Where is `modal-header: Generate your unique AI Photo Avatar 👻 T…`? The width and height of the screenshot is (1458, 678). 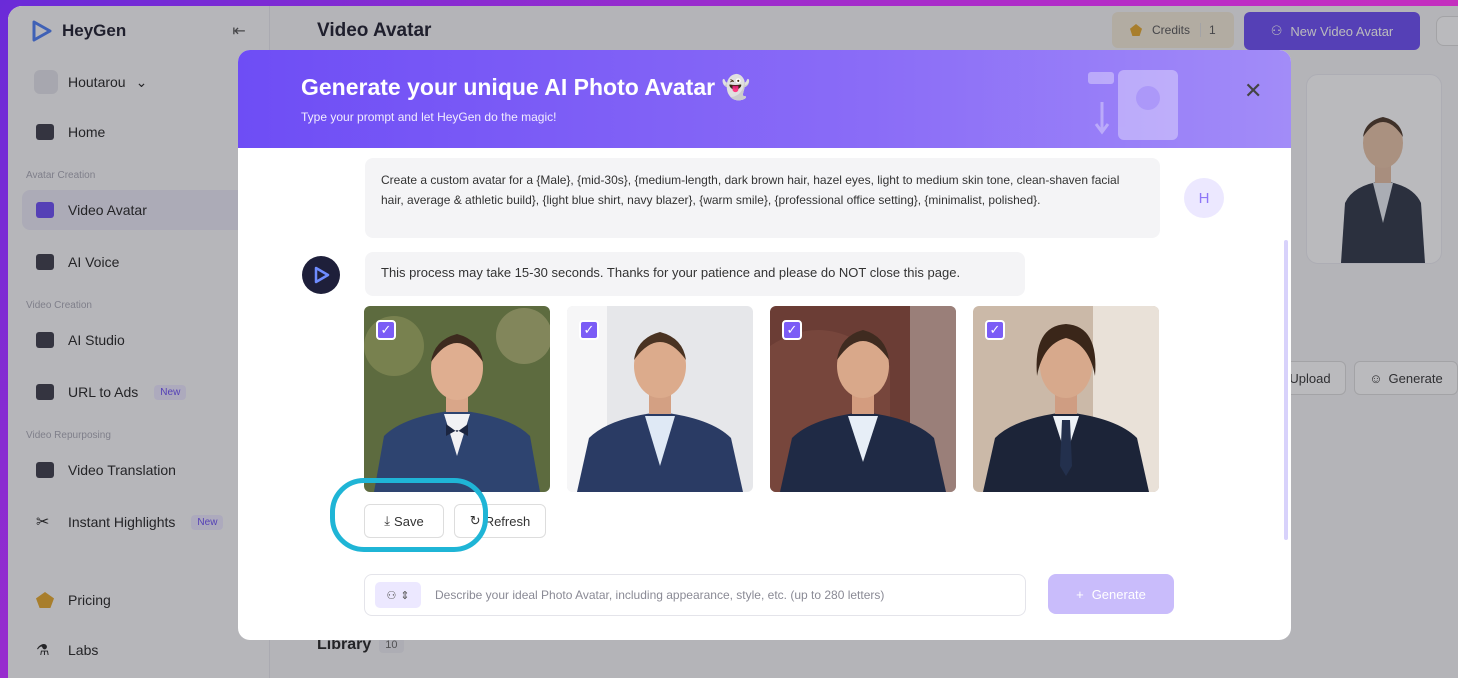 modal-header: Generate your unique AI Photo Avatar 👻 T… is located at coordinates (764, 99).